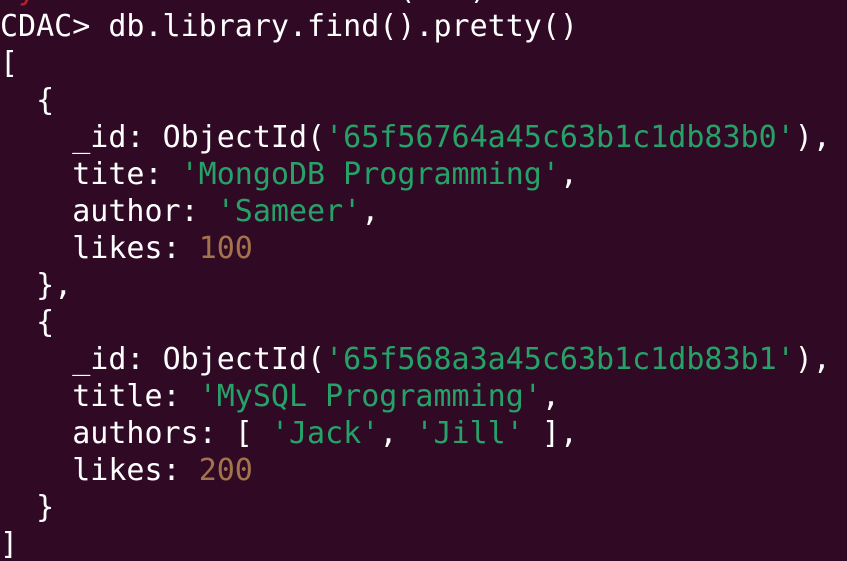 This screenshot has width=847, height=561. What do you see at coordinates (90, 174) in the screenshot?
I see `doc1-title-key: tite:` at bounding box center [90, 174].